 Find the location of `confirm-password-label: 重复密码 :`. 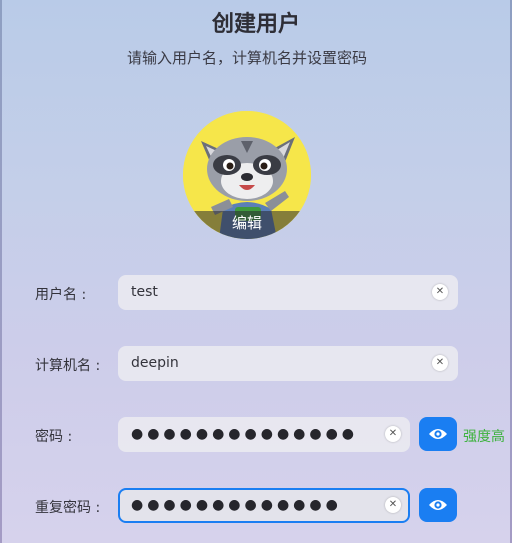

confirm-password-label: 重复密码 : is located at coordinates (68, 508).